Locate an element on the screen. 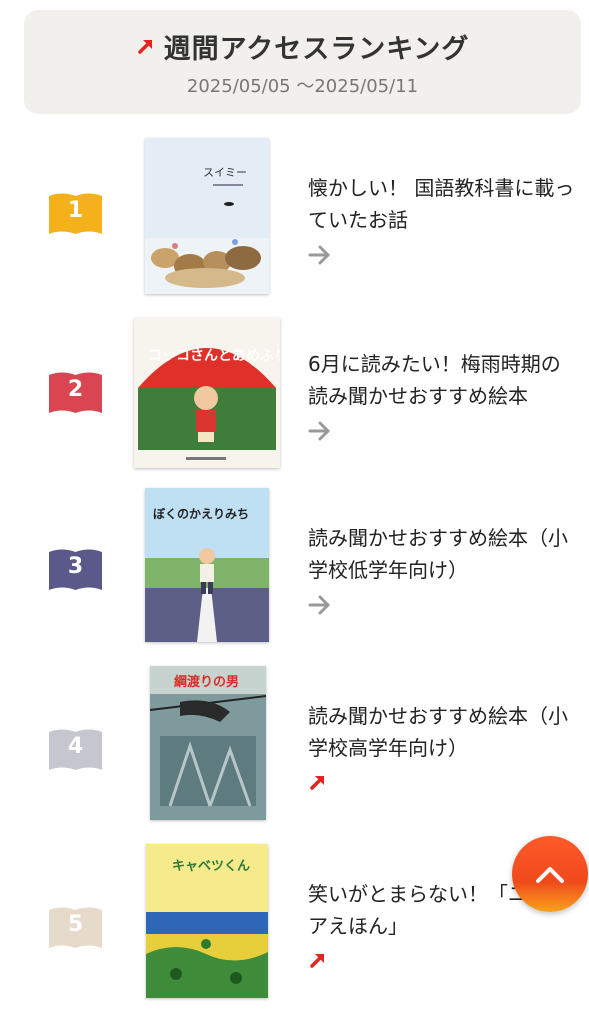 This screenshot has width=589, height=1024. ranking-item-text: 読み聞かせおすすめ絵本（小学校低学年向け） is located at coordinates (444, 570).